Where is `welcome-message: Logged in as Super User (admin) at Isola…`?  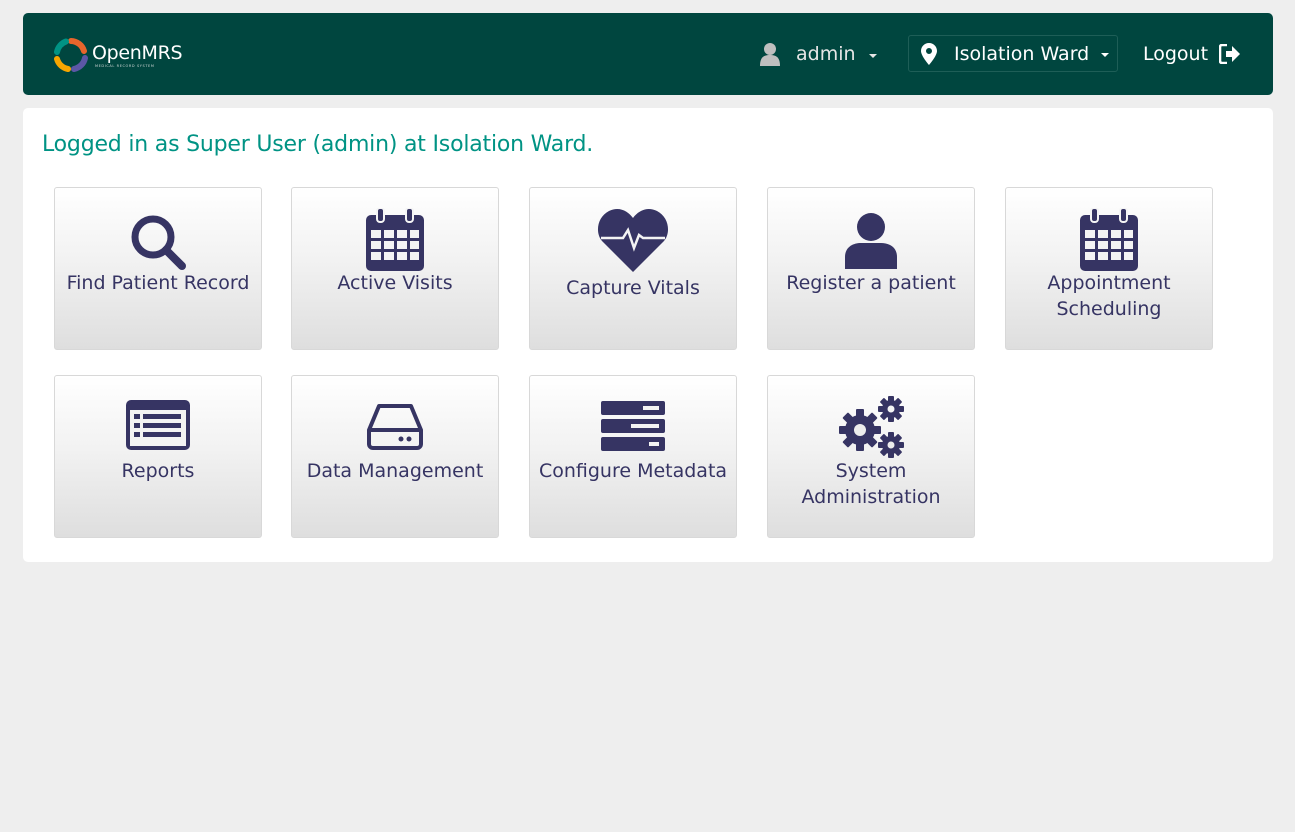 welcome-message: Logged in as Super User (admin) at Isola… is located at coordinates (318, 144).